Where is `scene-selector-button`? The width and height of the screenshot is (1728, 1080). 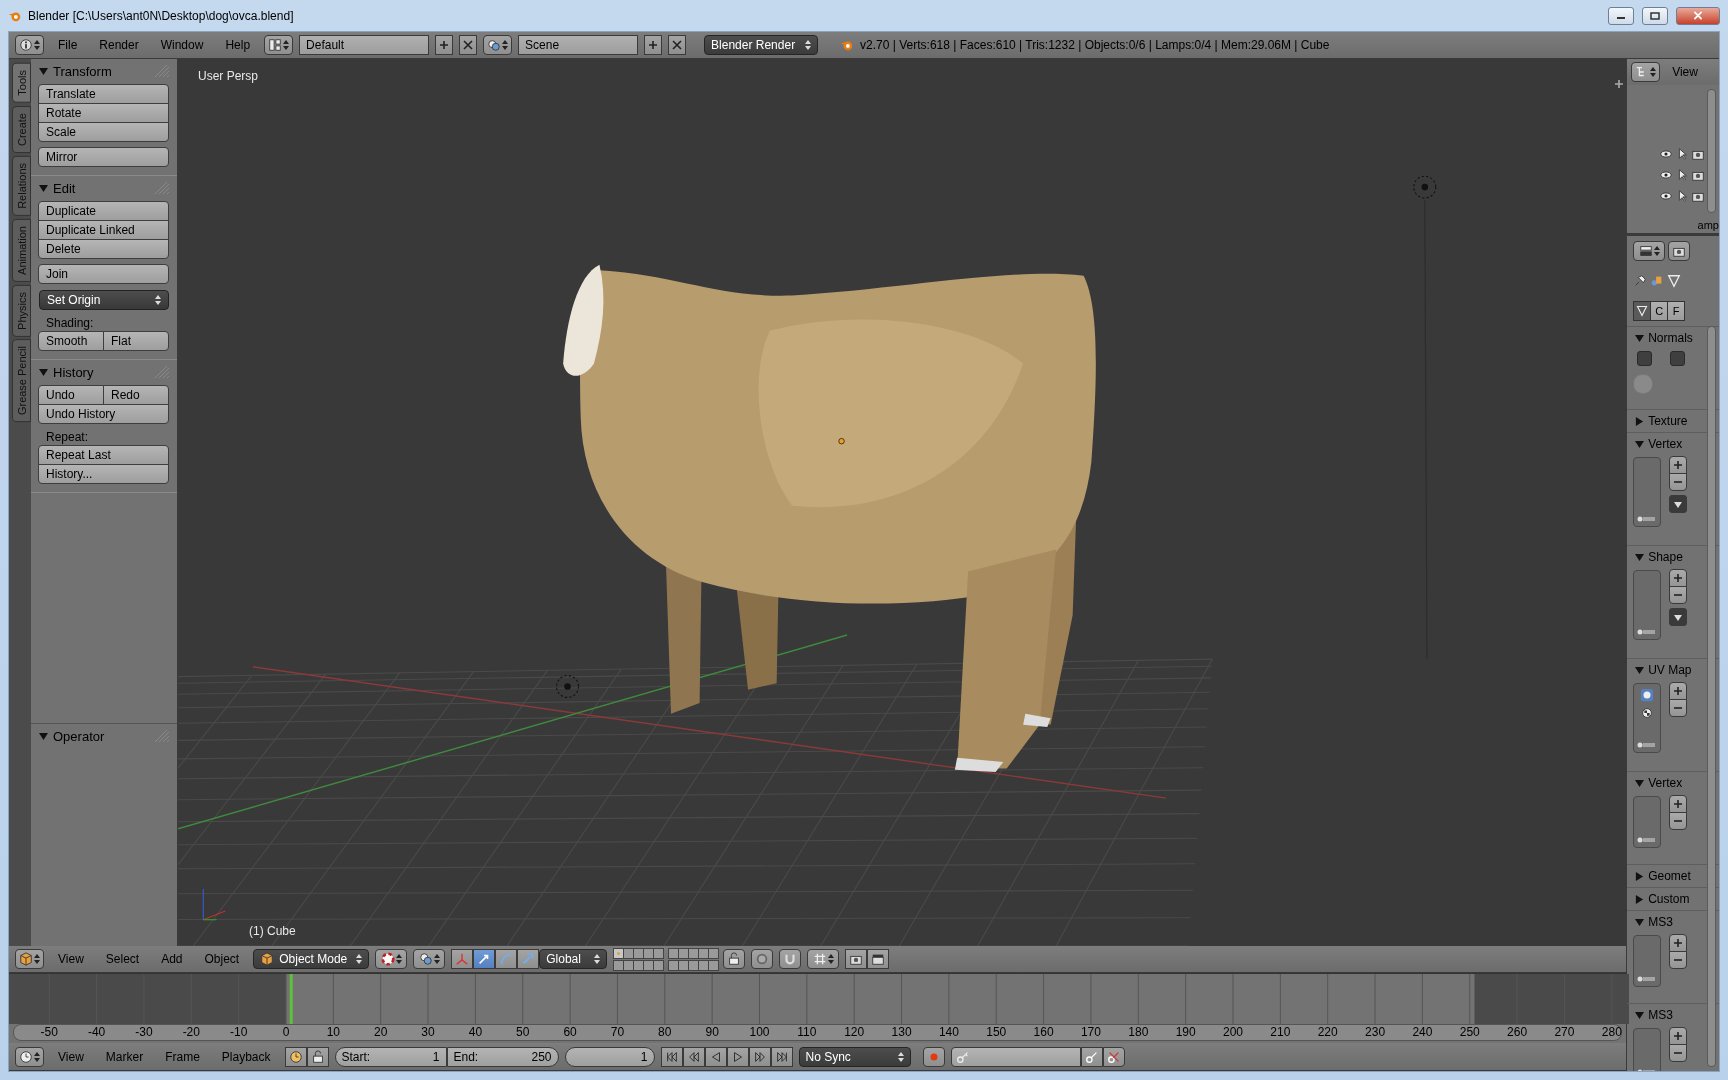 scene-selector-button is located at coordinates (498, 45).